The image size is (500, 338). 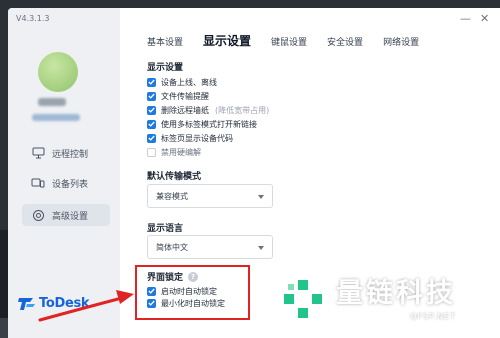 What do you see at coordinates (165, 41) in the screenshot?
I see `tab-basic-settings: 基本设置` at bounding box center [165, 41].